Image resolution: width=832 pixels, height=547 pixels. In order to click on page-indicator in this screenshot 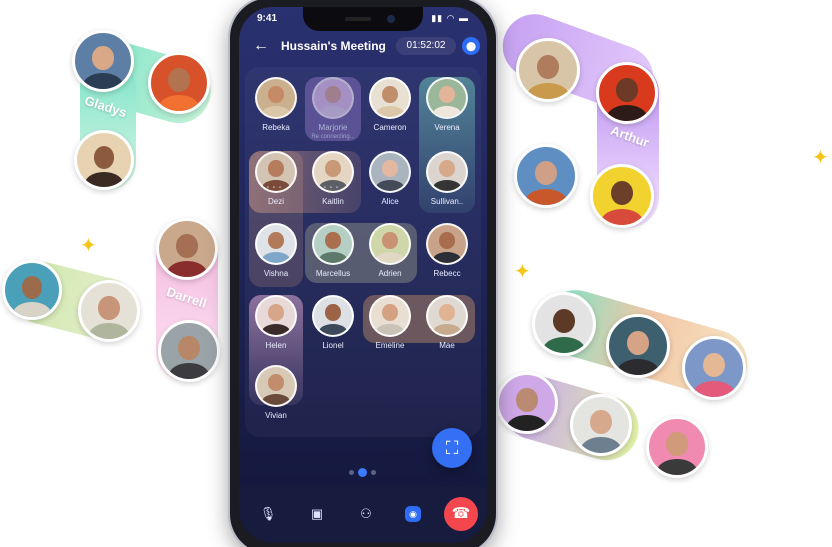, I will do `click(362, 473)`.